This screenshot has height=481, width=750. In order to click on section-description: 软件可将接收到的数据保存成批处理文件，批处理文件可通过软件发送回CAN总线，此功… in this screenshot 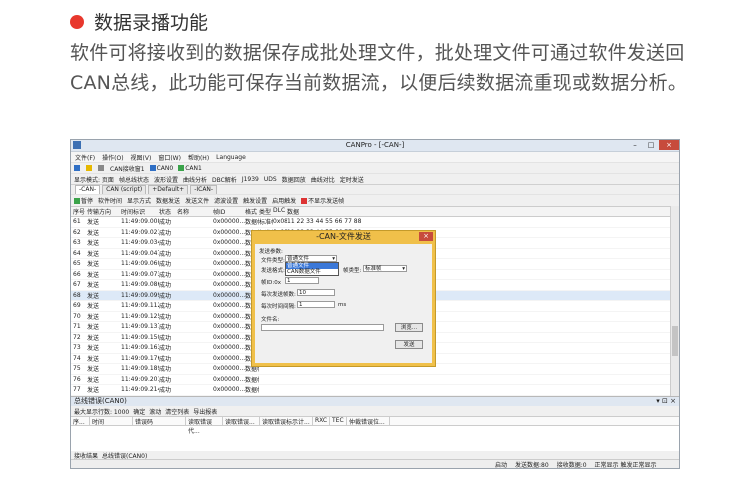, I will do `click(379, 68)`.